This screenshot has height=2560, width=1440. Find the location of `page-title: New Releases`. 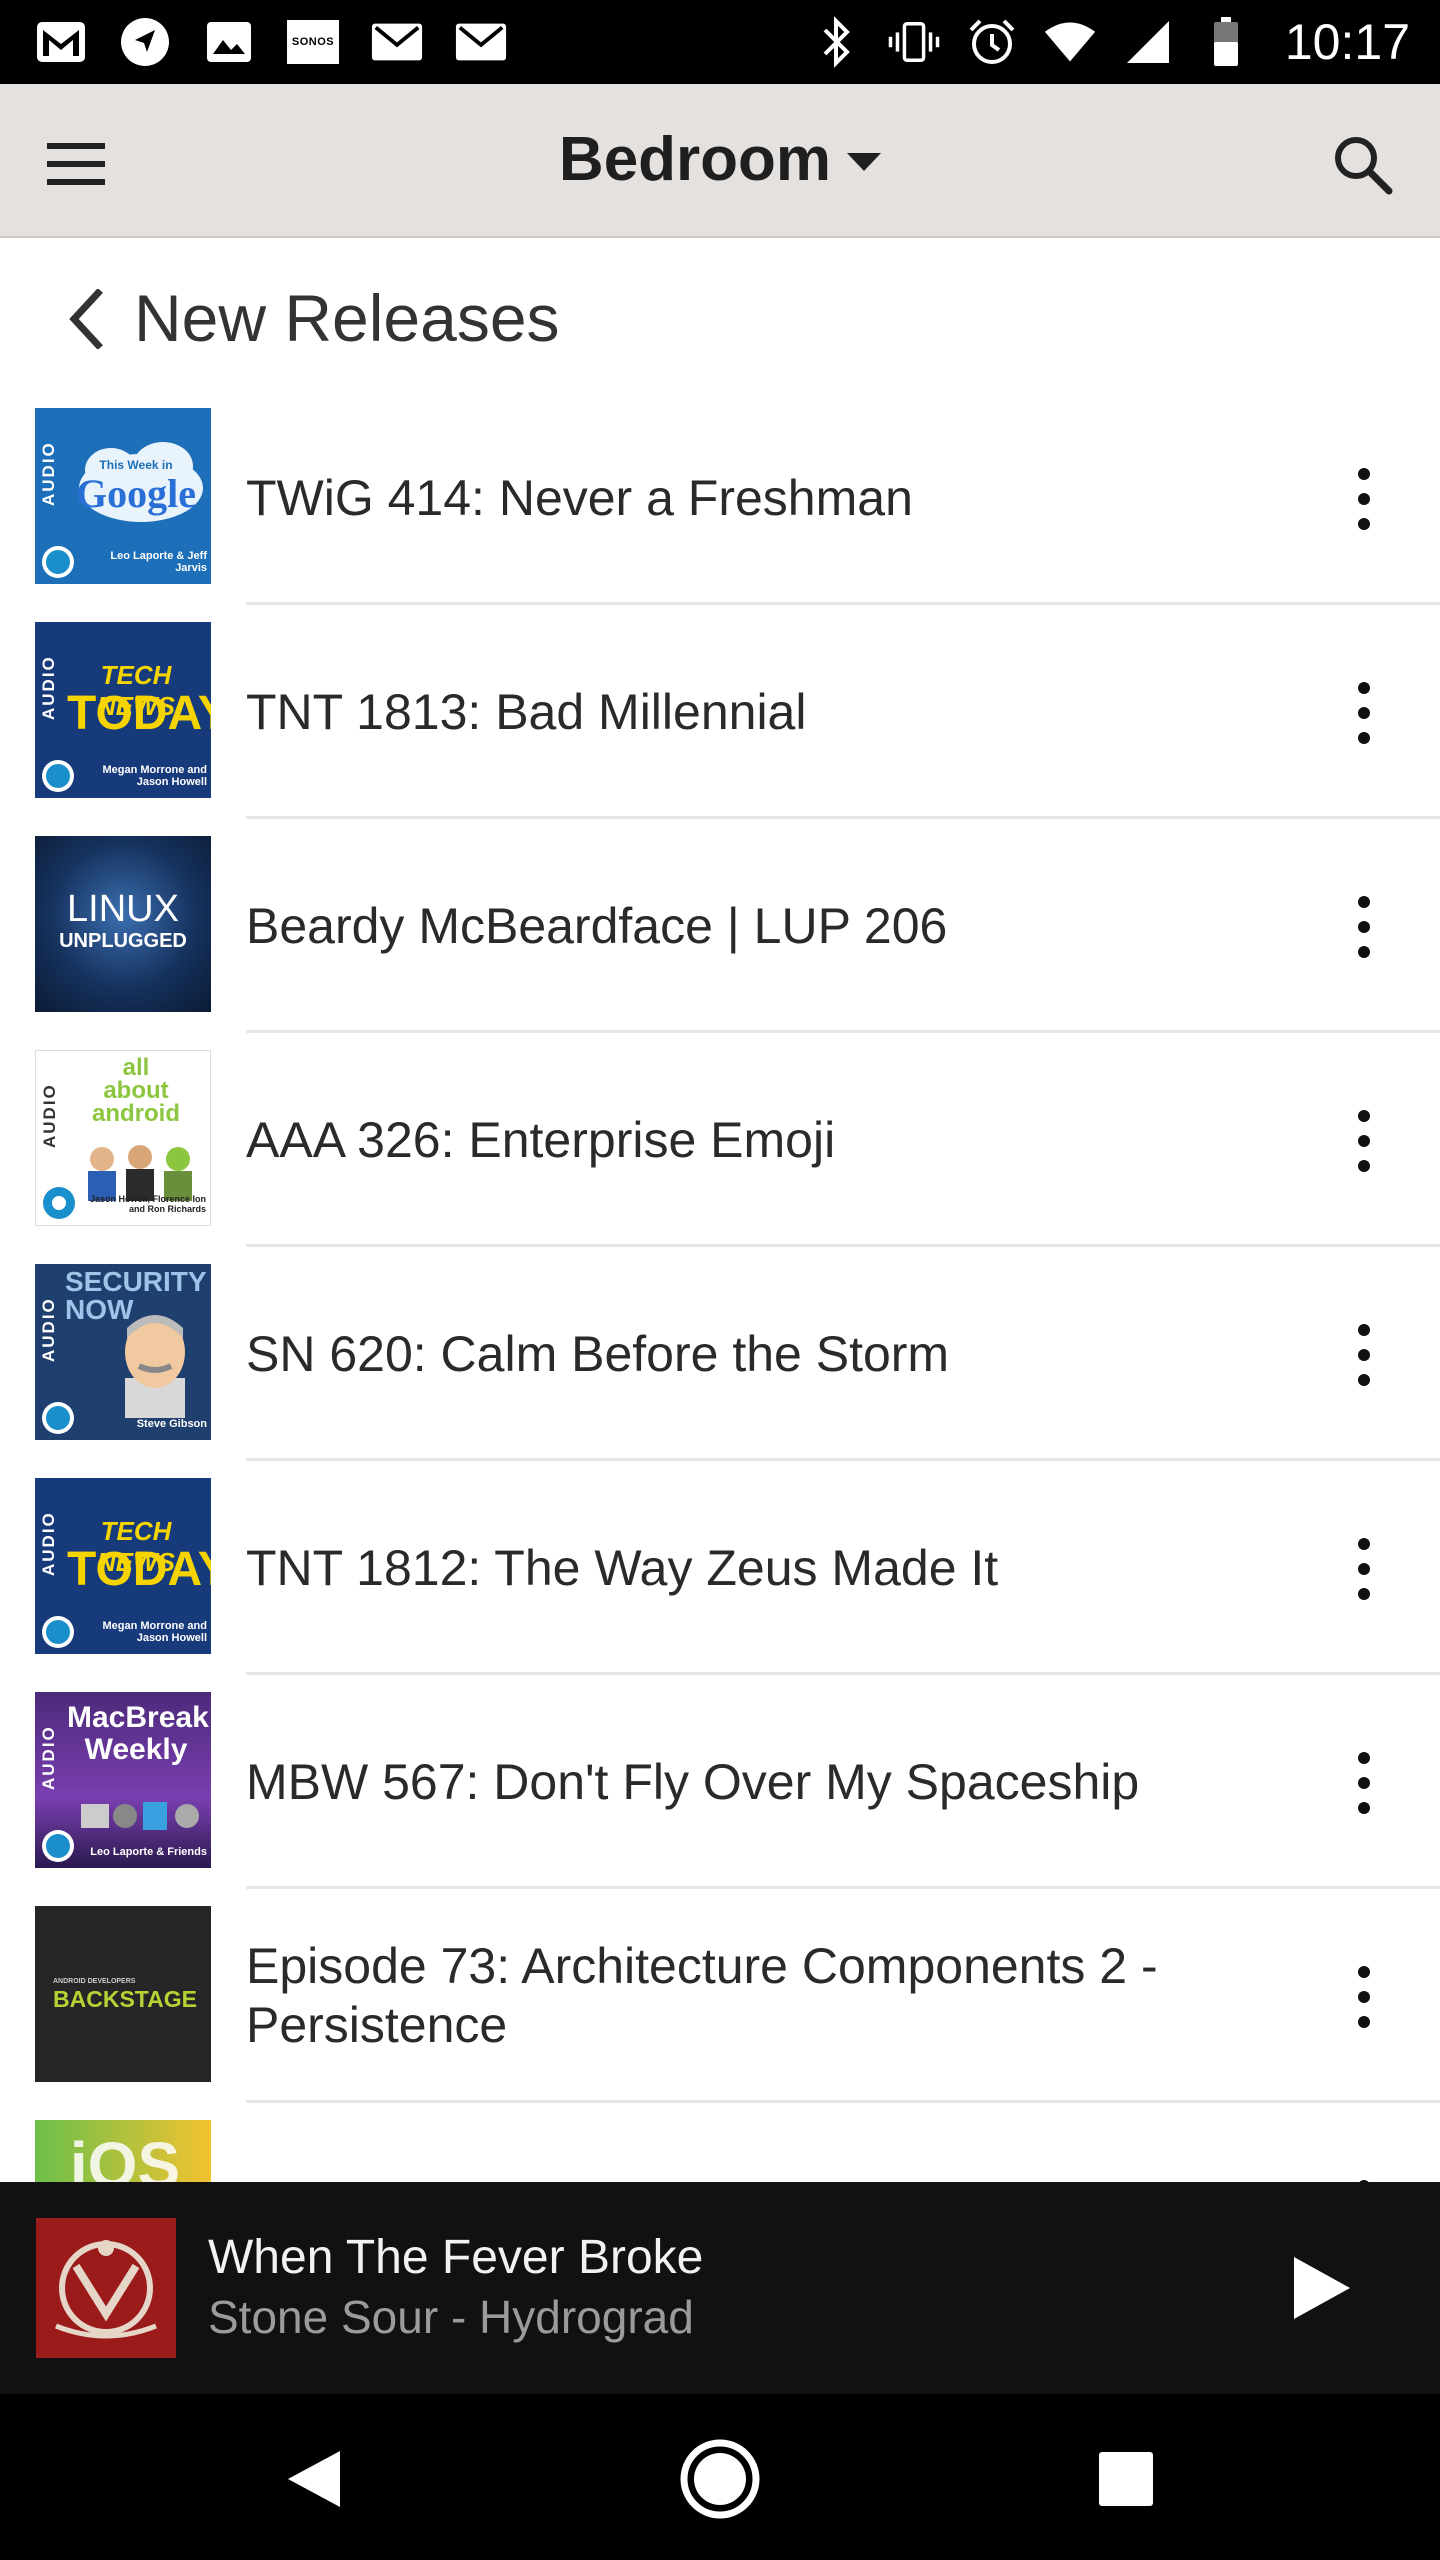

page-title: New Releases is located at coordinates (347, 318).